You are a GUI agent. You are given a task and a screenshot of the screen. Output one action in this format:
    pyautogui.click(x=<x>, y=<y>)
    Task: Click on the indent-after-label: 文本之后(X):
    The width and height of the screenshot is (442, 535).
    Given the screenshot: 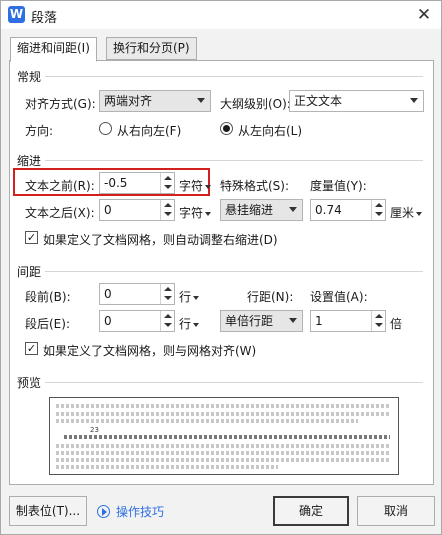 What is the action you would take?
    pyautogui.click(x=60, y=213)
    